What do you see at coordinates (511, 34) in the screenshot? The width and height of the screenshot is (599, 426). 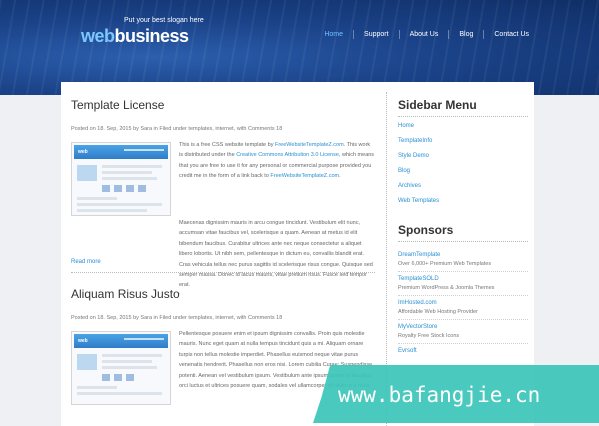 I see `nav-contact-us: Contact Us` at bounding box center [511, 34].